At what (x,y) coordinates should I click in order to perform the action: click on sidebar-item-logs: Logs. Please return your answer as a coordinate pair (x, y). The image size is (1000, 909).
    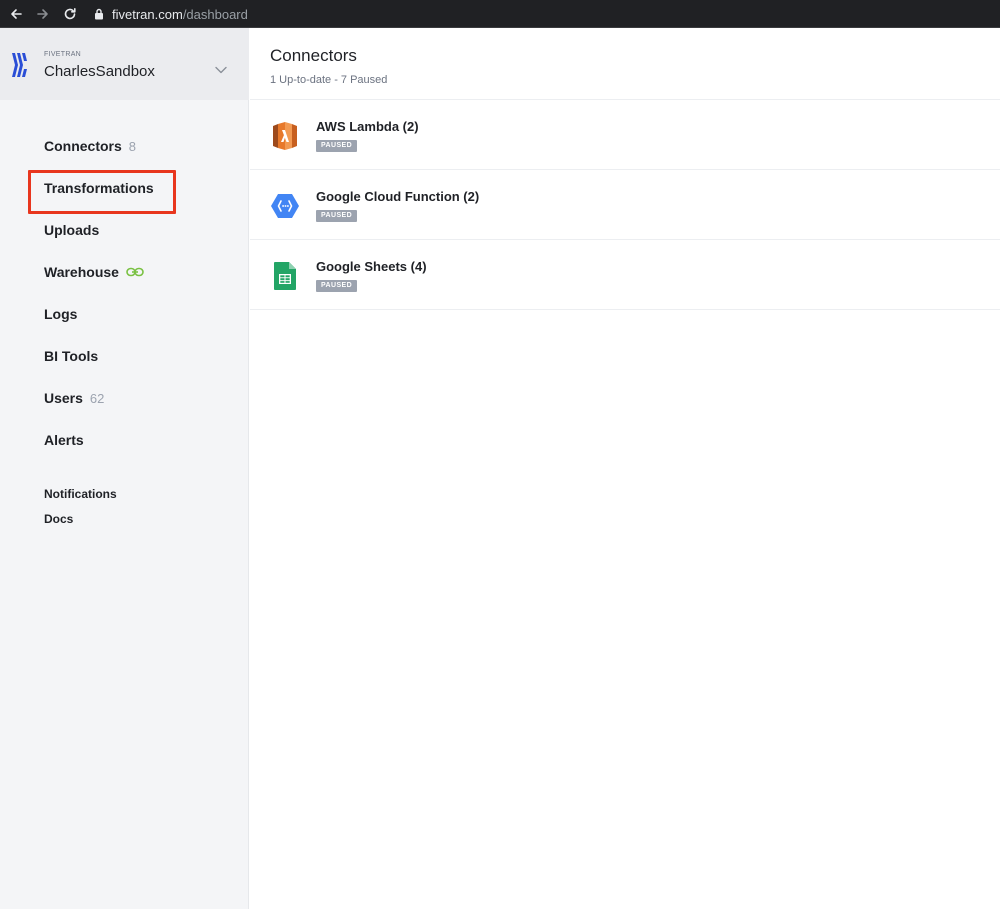
    Looking at the image, I should click on (60, 314).